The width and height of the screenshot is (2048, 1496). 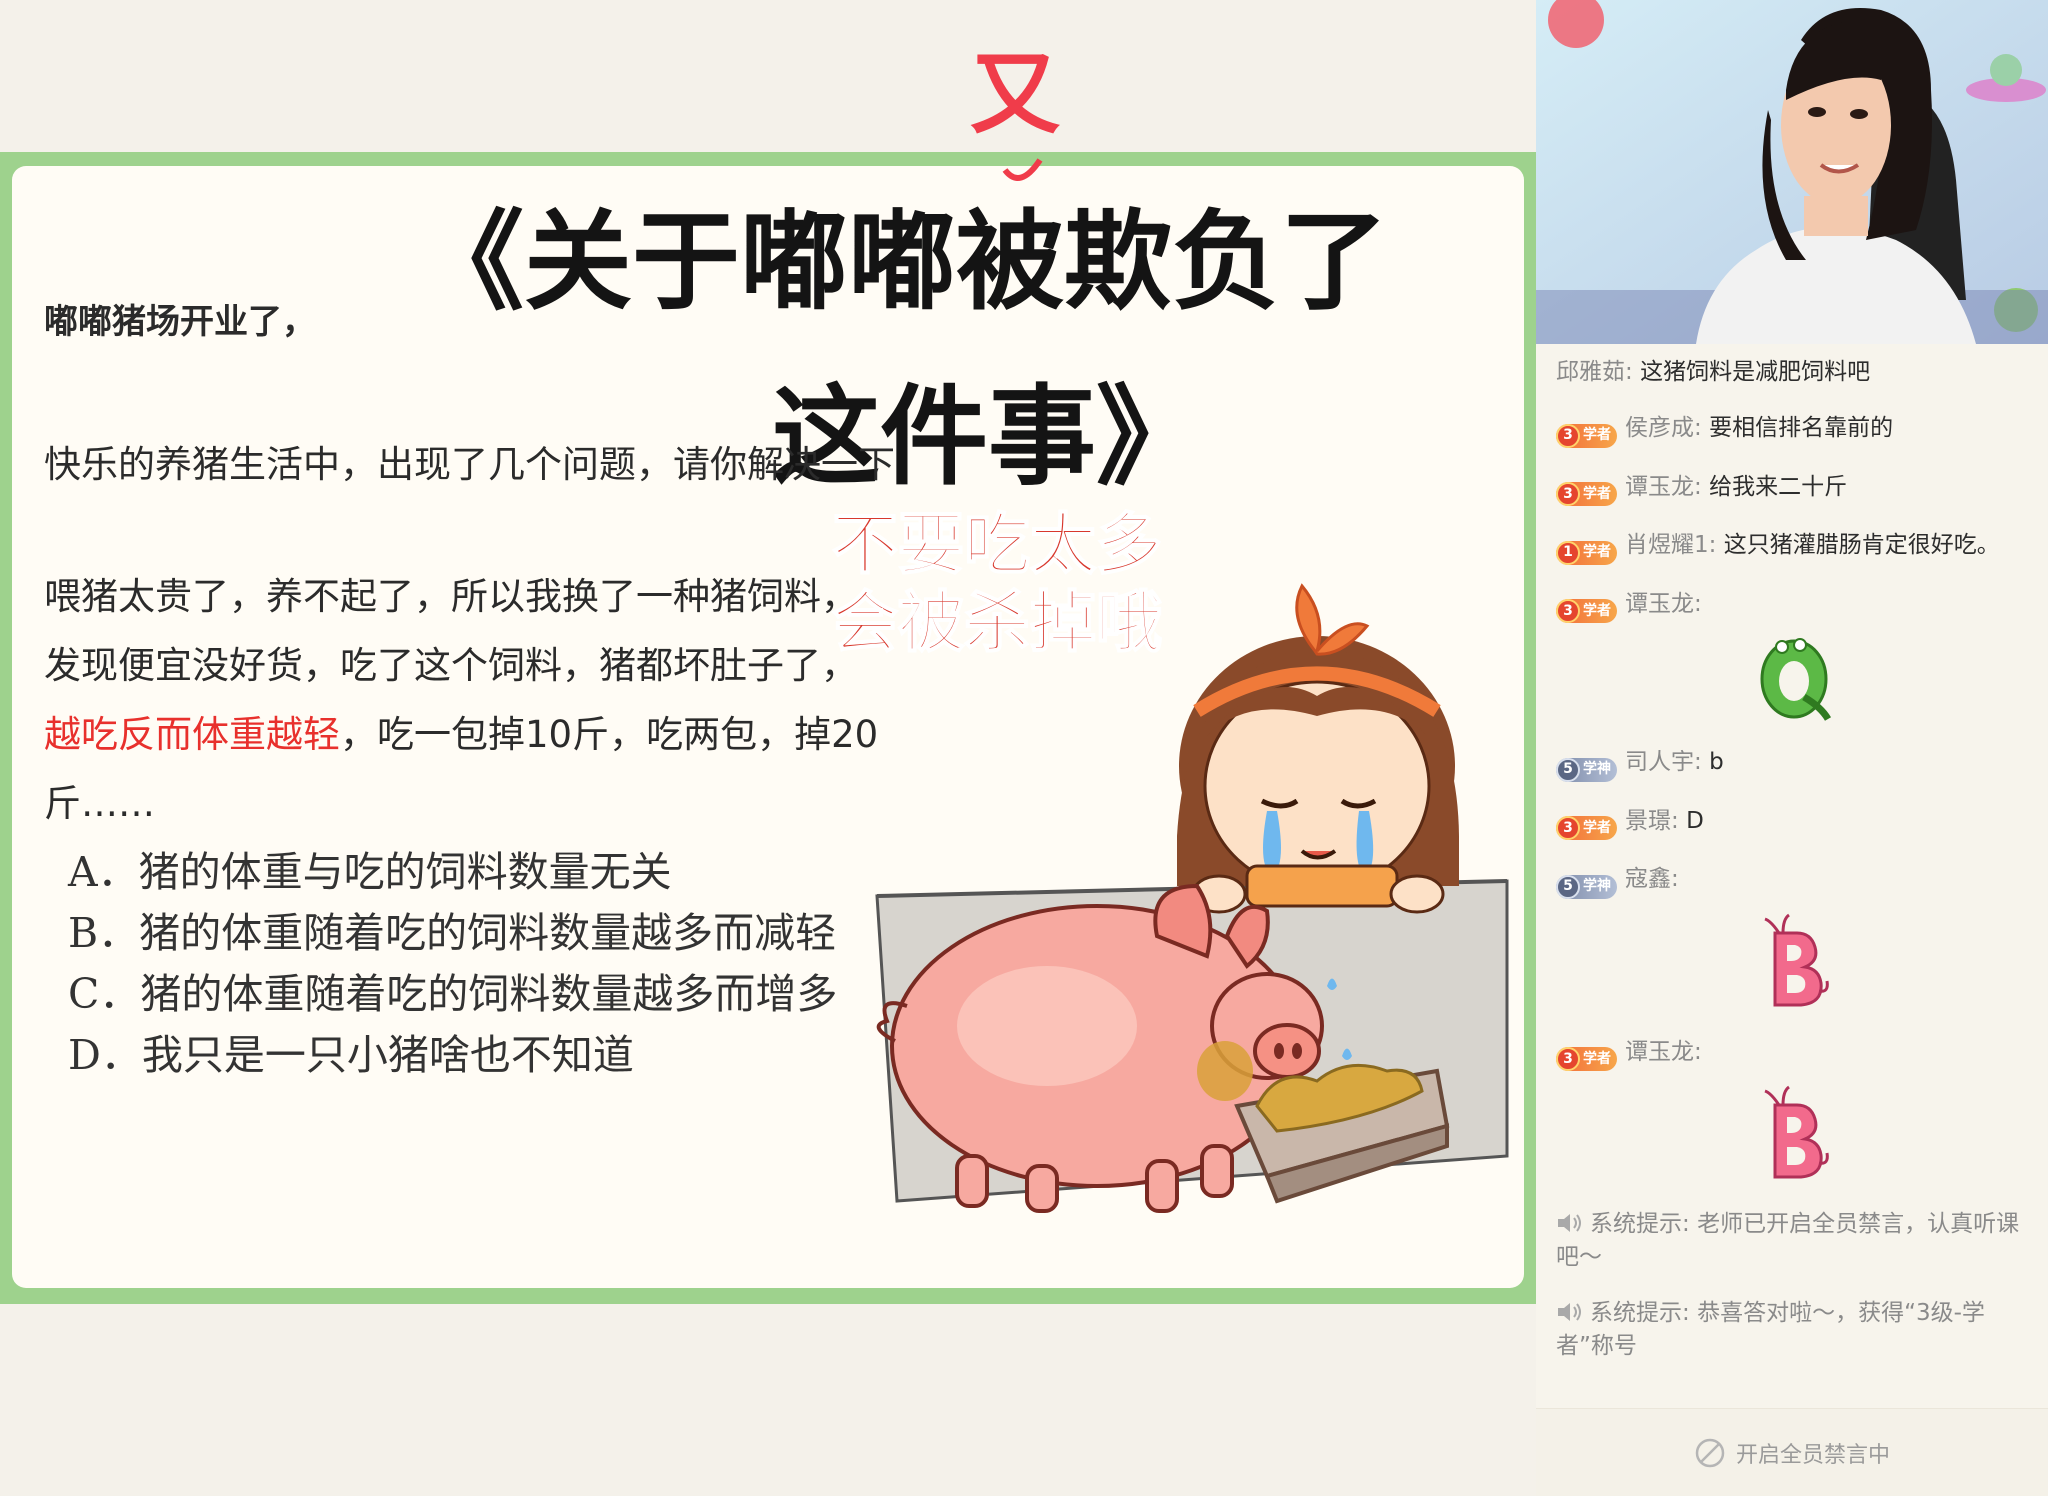 What do you see at coordinates (1667, 545) in the screenshot?
I see `chat-username: 肖煜耀1` at bounding box center [1667, 545].